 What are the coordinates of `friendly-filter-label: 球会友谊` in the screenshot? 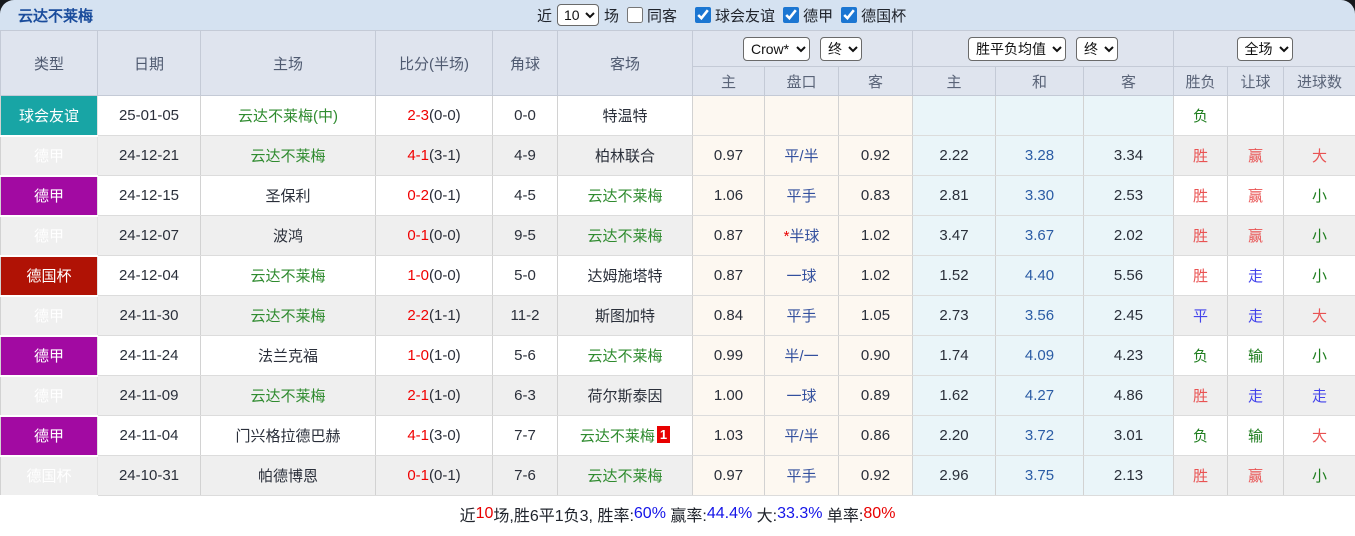 It's located at (745, 15).